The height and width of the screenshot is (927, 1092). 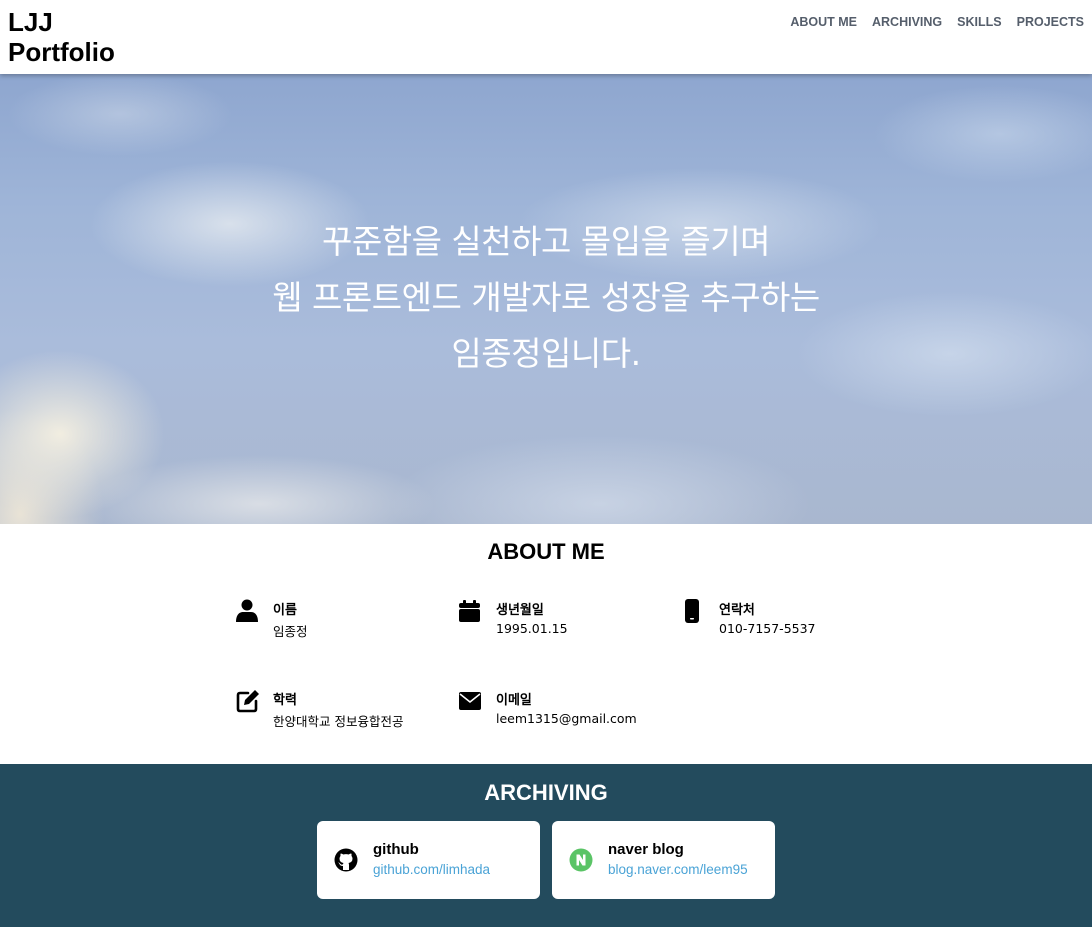 I want to click on info-value: 010-7157-5537, so click(x=767, y=628).